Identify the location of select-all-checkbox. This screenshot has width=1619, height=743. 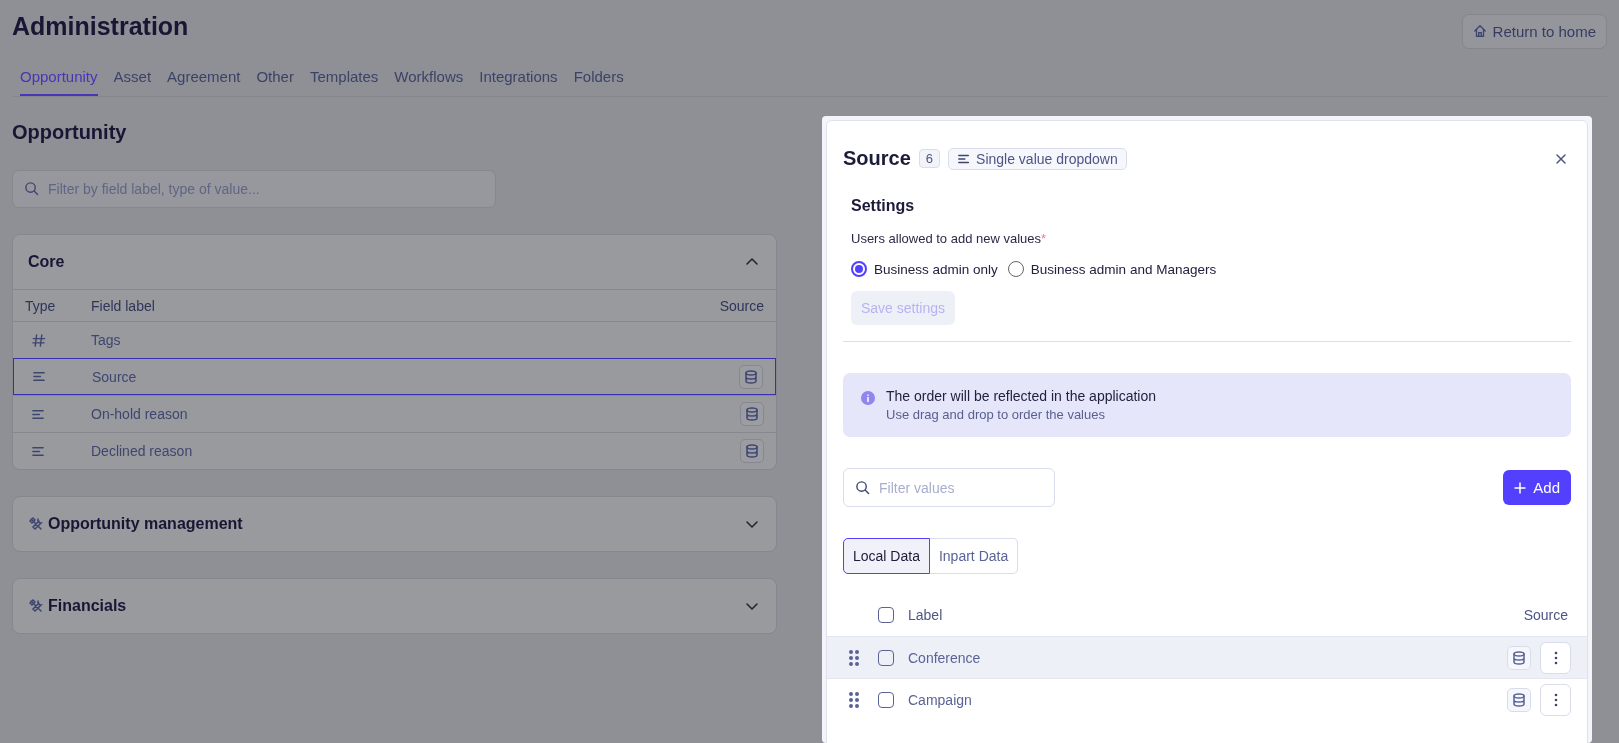
(886, 615).